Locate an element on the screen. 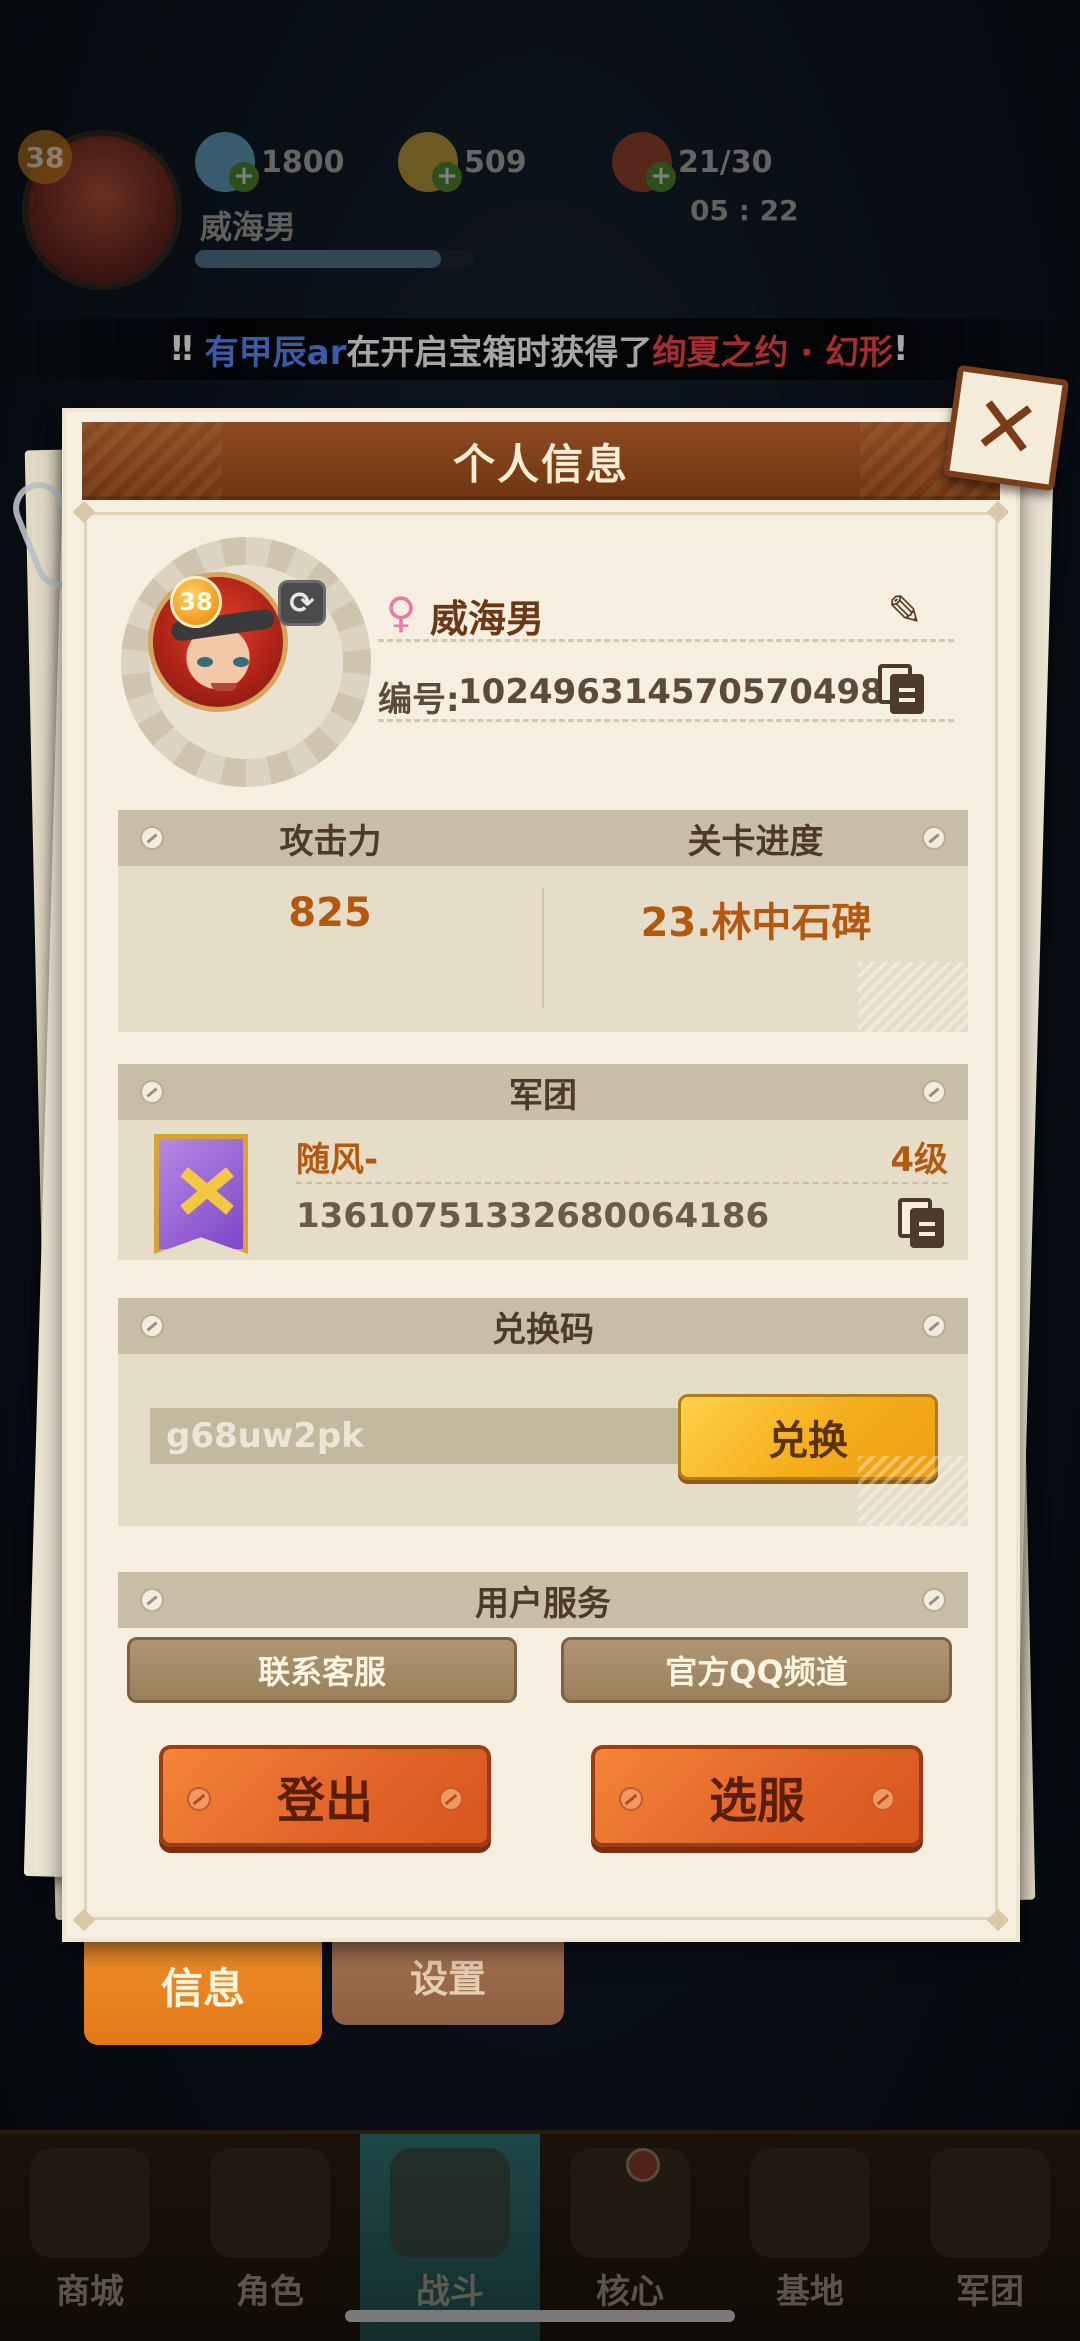 This screenshot has height=2341, width=1080. close-button: ✕ is located at coordinates (1006, 428).